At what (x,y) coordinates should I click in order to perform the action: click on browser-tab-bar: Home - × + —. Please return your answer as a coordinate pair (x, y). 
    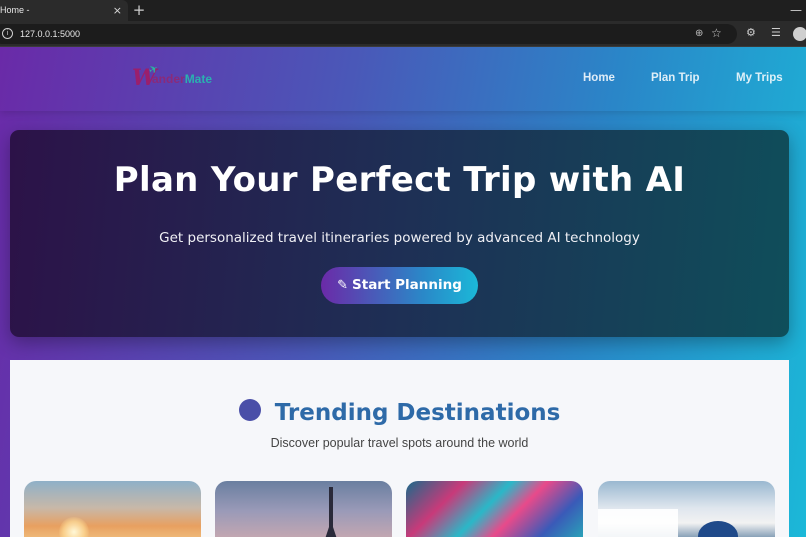
    Looking at the image, I should click on (403, 10).